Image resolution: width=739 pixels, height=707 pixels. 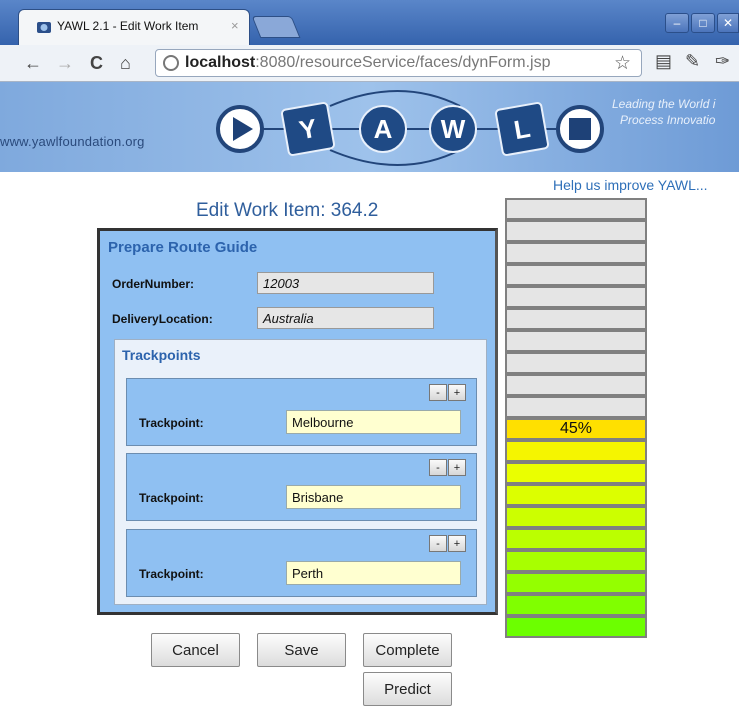 I want to click on predict-button: Predict, so click(x=407, y=689).